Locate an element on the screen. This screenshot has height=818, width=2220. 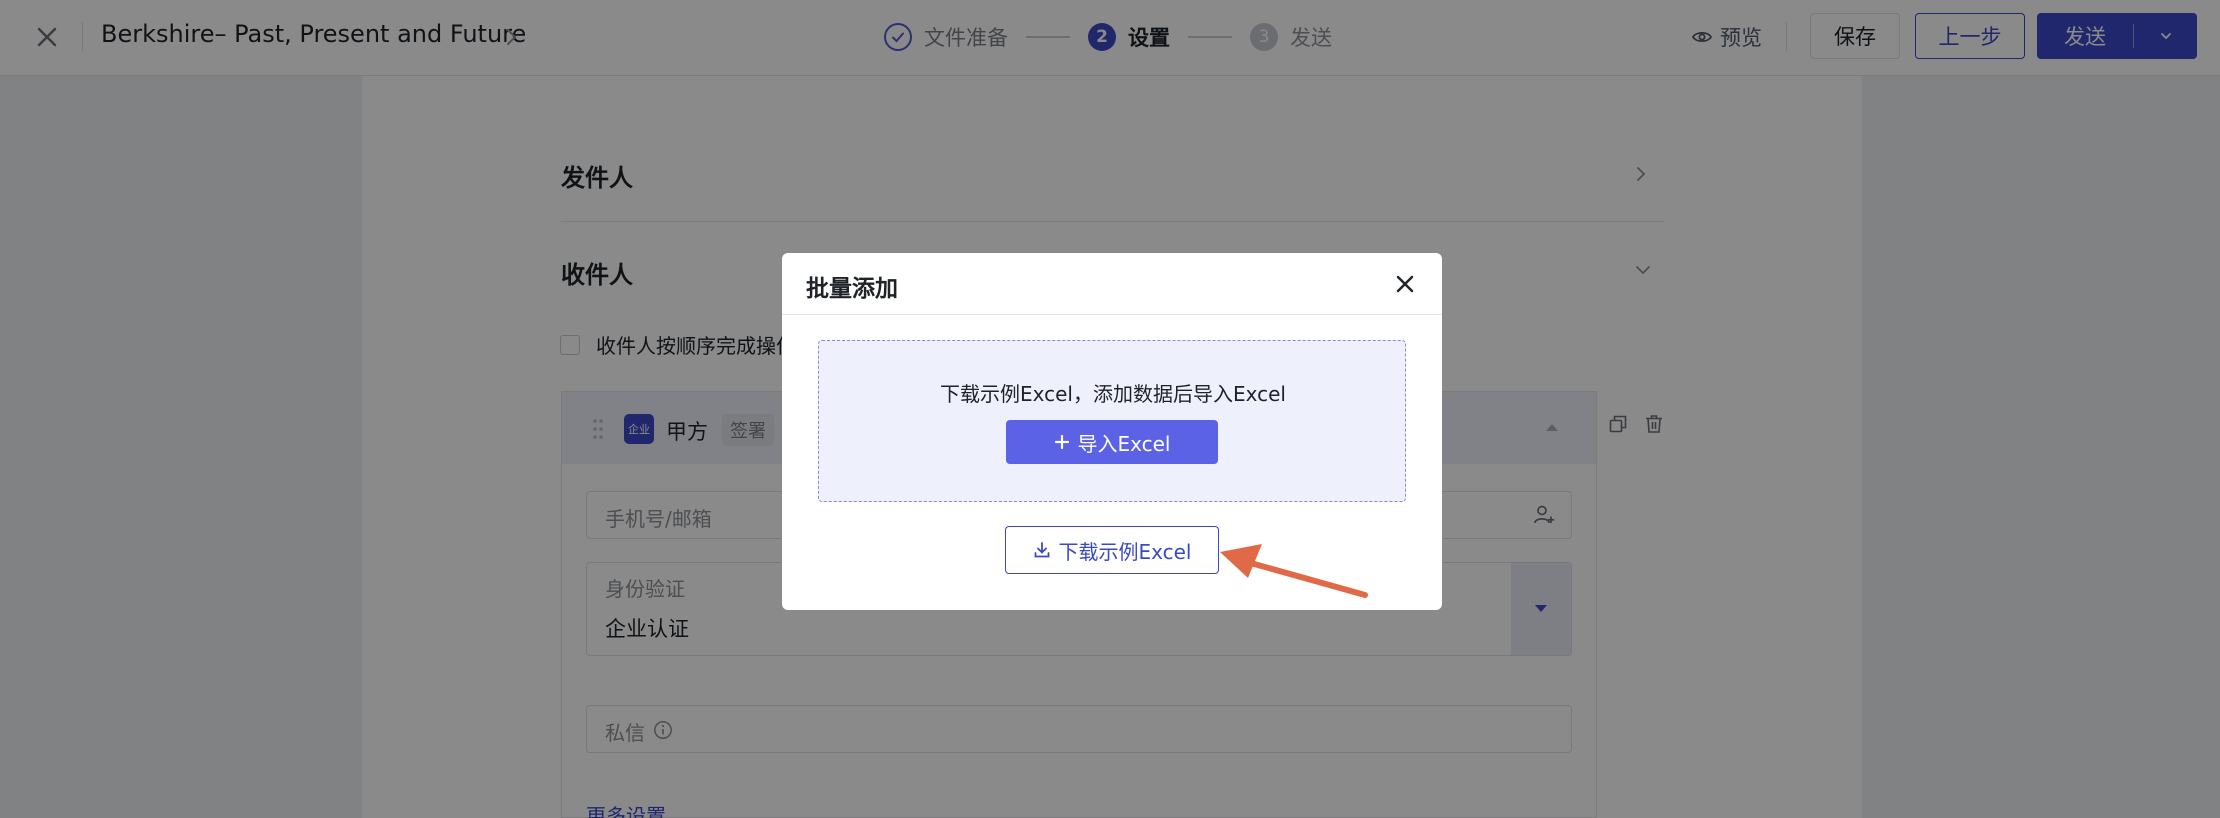
modal-header: 批量添加 is located at coordinates (1112, 284).